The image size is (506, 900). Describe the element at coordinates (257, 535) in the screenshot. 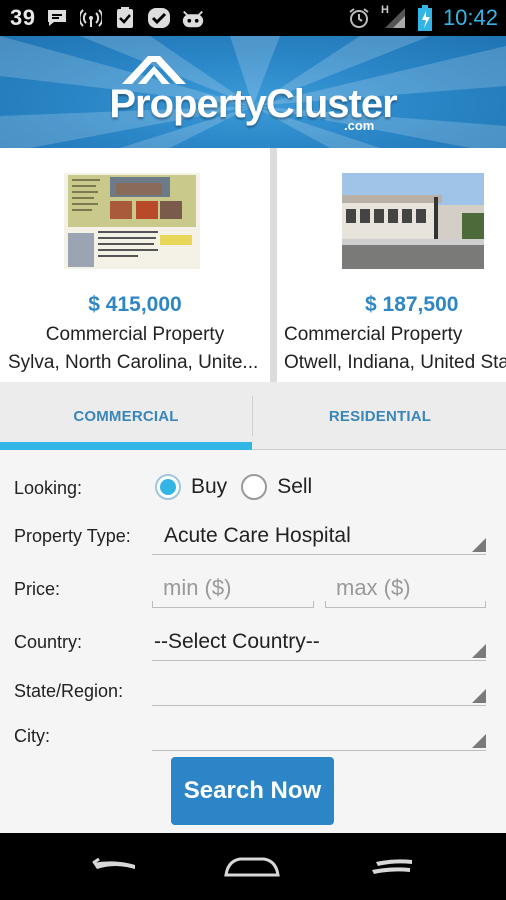

I see `property-type-value: Acute Care Hospital` at that location.